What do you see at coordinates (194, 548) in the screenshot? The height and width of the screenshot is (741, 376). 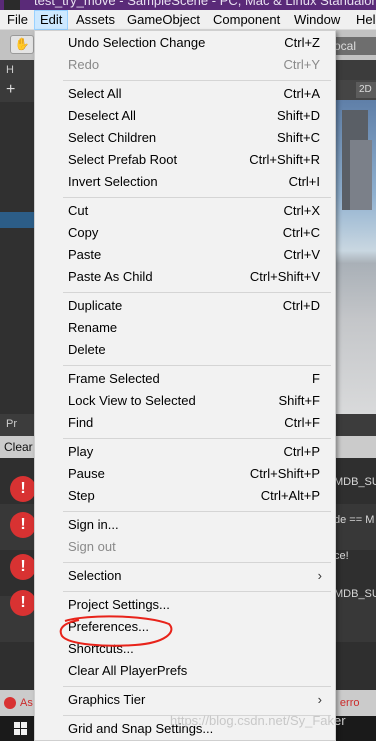 I see `menu-item-sign-out: Sign out` at bounding box center [194, 548].